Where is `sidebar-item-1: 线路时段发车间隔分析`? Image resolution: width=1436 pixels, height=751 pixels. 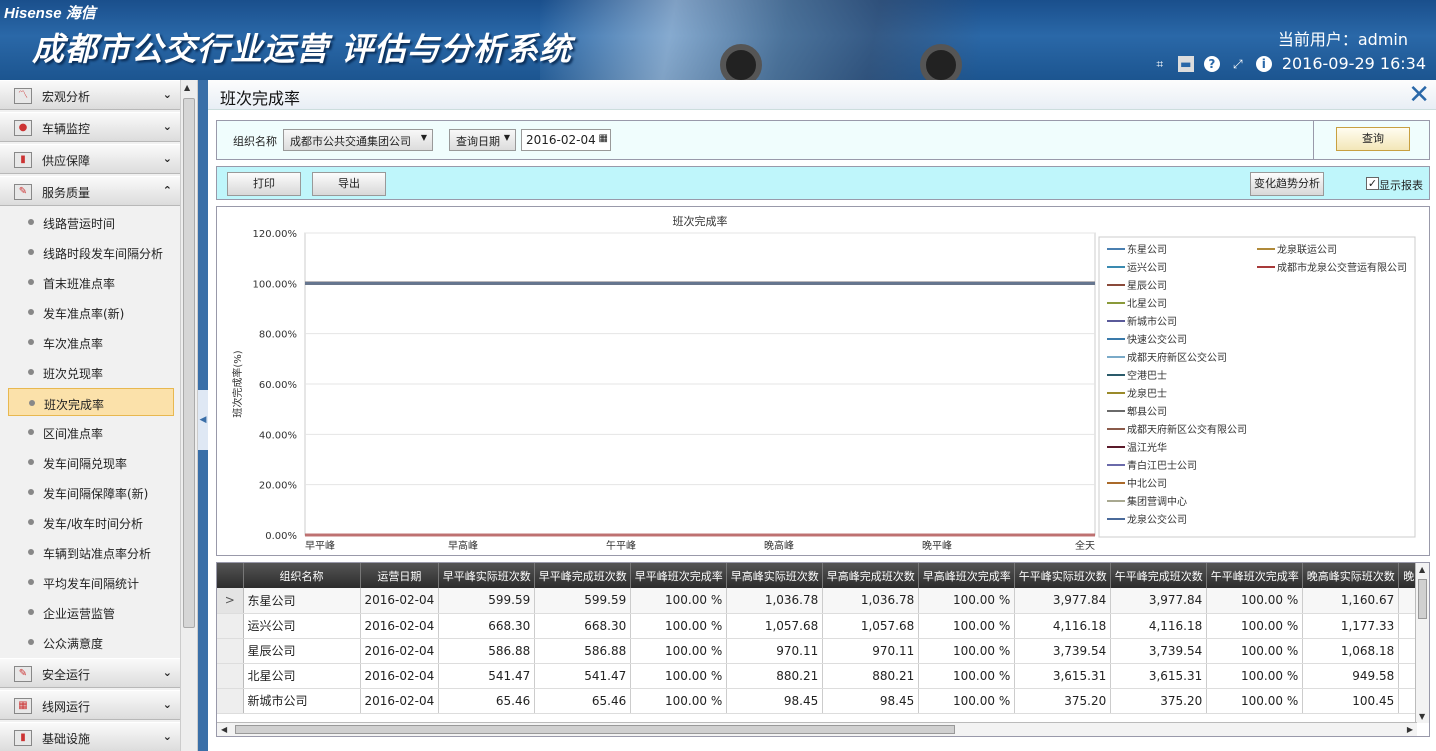 sidebar-item-1: 线路时段发车间隔分析 is located at coordinates (91, 252).